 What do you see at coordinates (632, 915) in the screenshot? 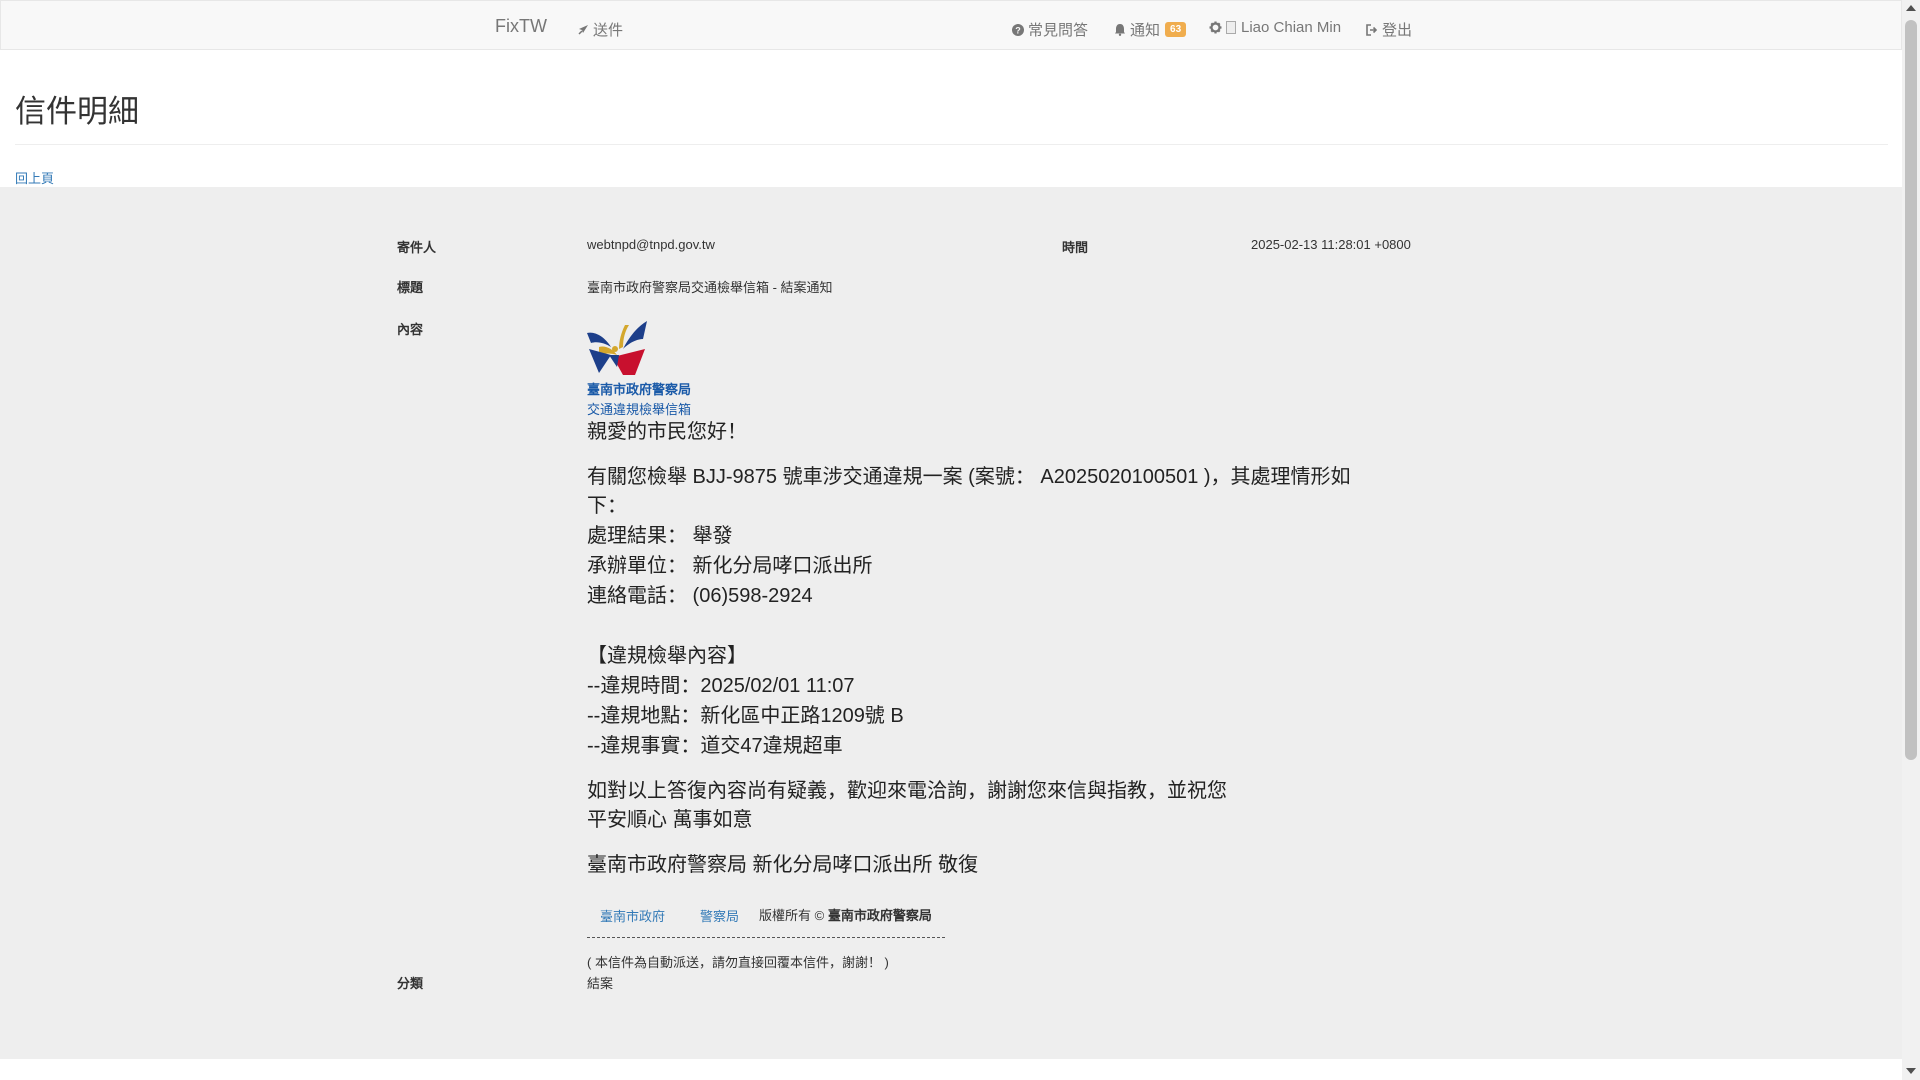
I see `footer-link-city-government: 臺南市政府` at bounding box center [632, 915].